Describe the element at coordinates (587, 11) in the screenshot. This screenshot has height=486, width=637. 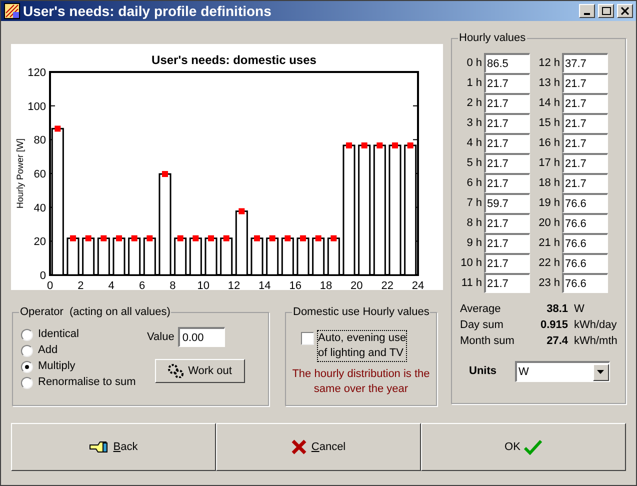
I see `minimize-button` at that location.